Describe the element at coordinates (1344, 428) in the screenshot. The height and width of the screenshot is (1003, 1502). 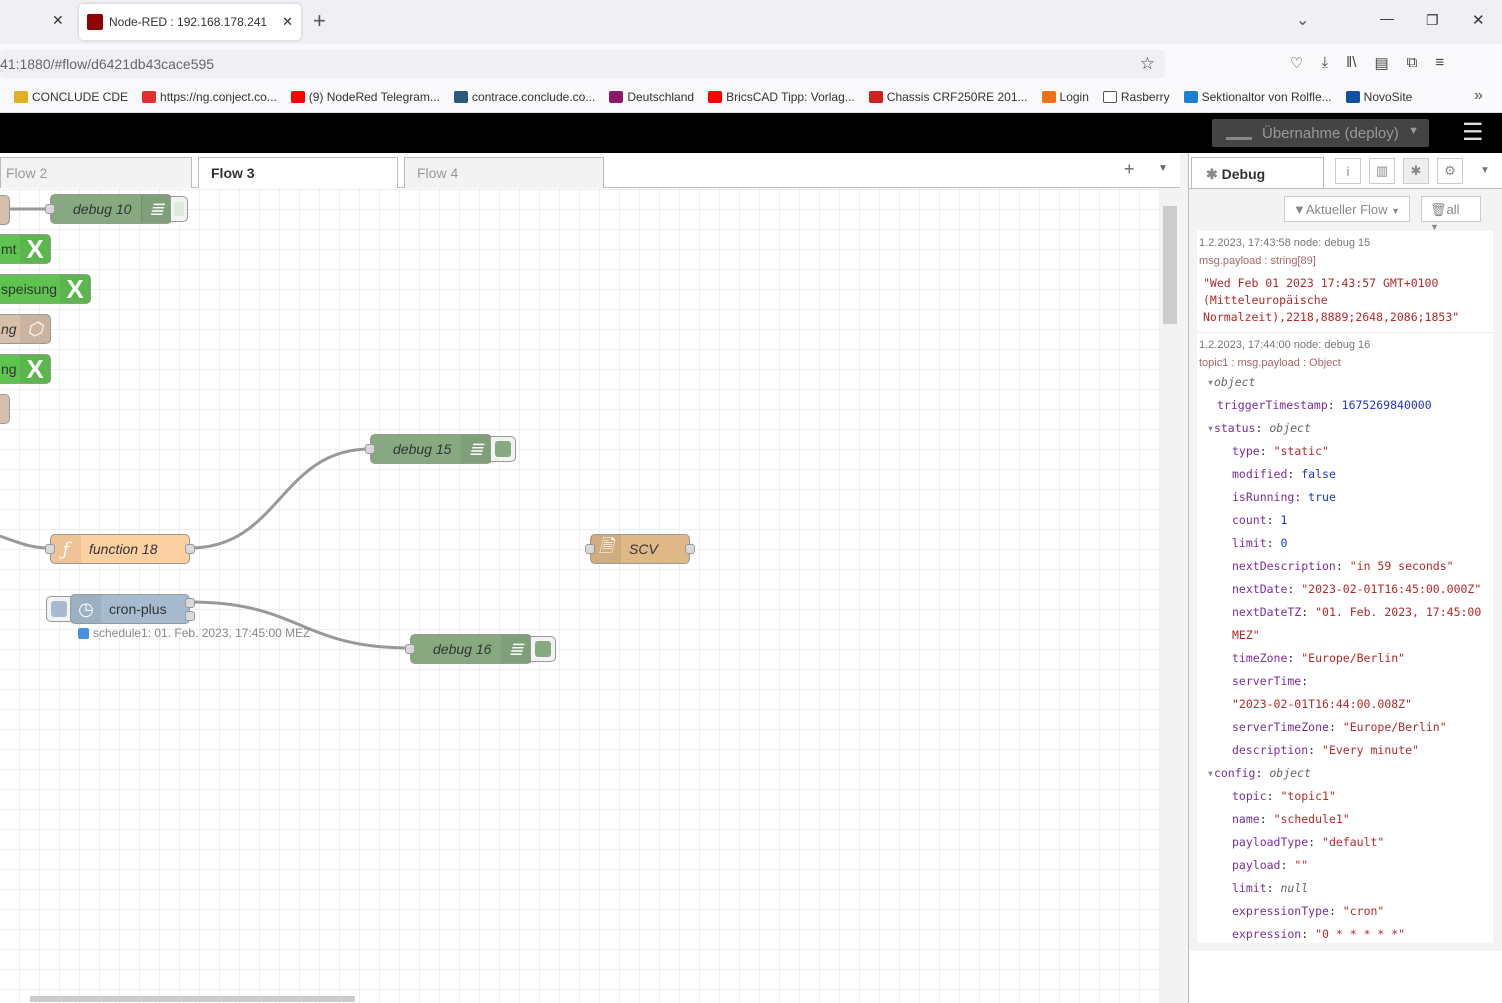
I see `tree-row: ▾status: object` at that location.